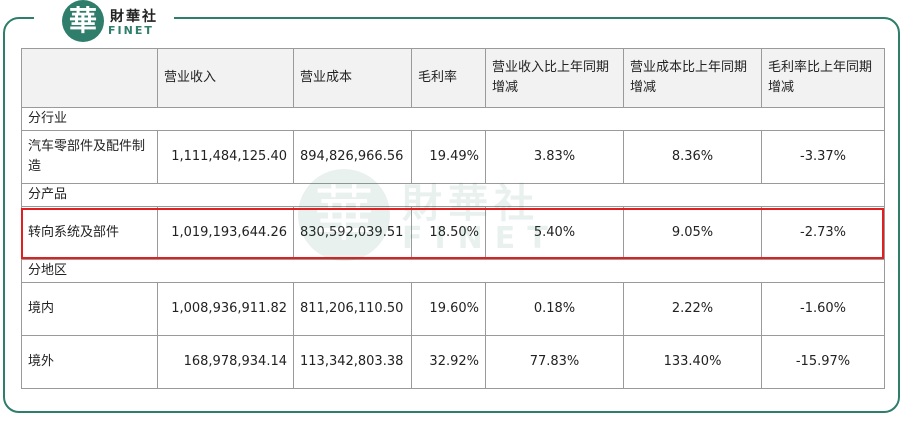  I want to click on row-rev-change: 5.40%, so click(554, 233).